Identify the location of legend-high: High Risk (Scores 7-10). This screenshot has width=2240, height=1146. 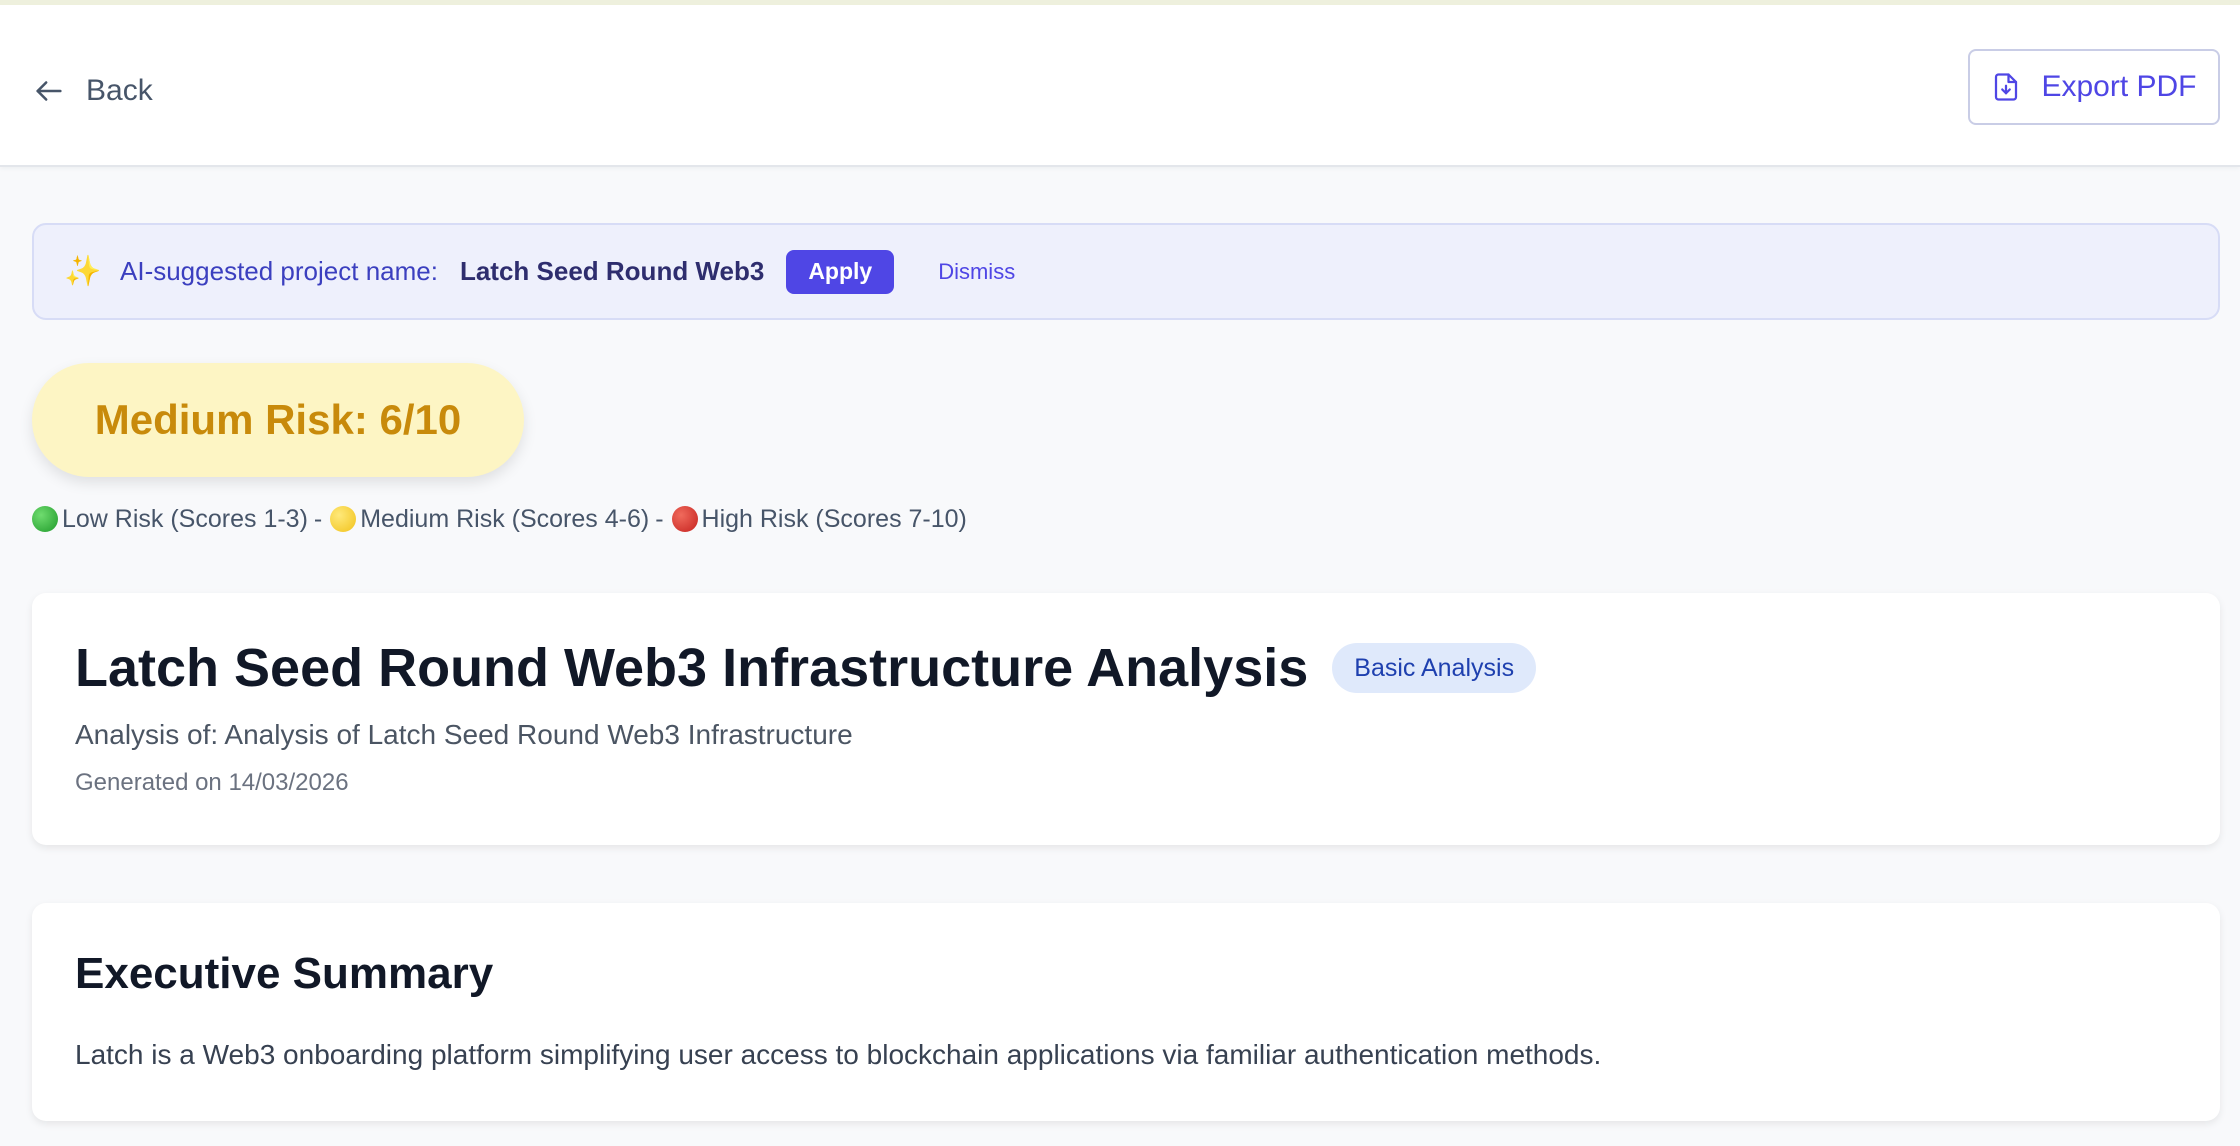
(834, 518).